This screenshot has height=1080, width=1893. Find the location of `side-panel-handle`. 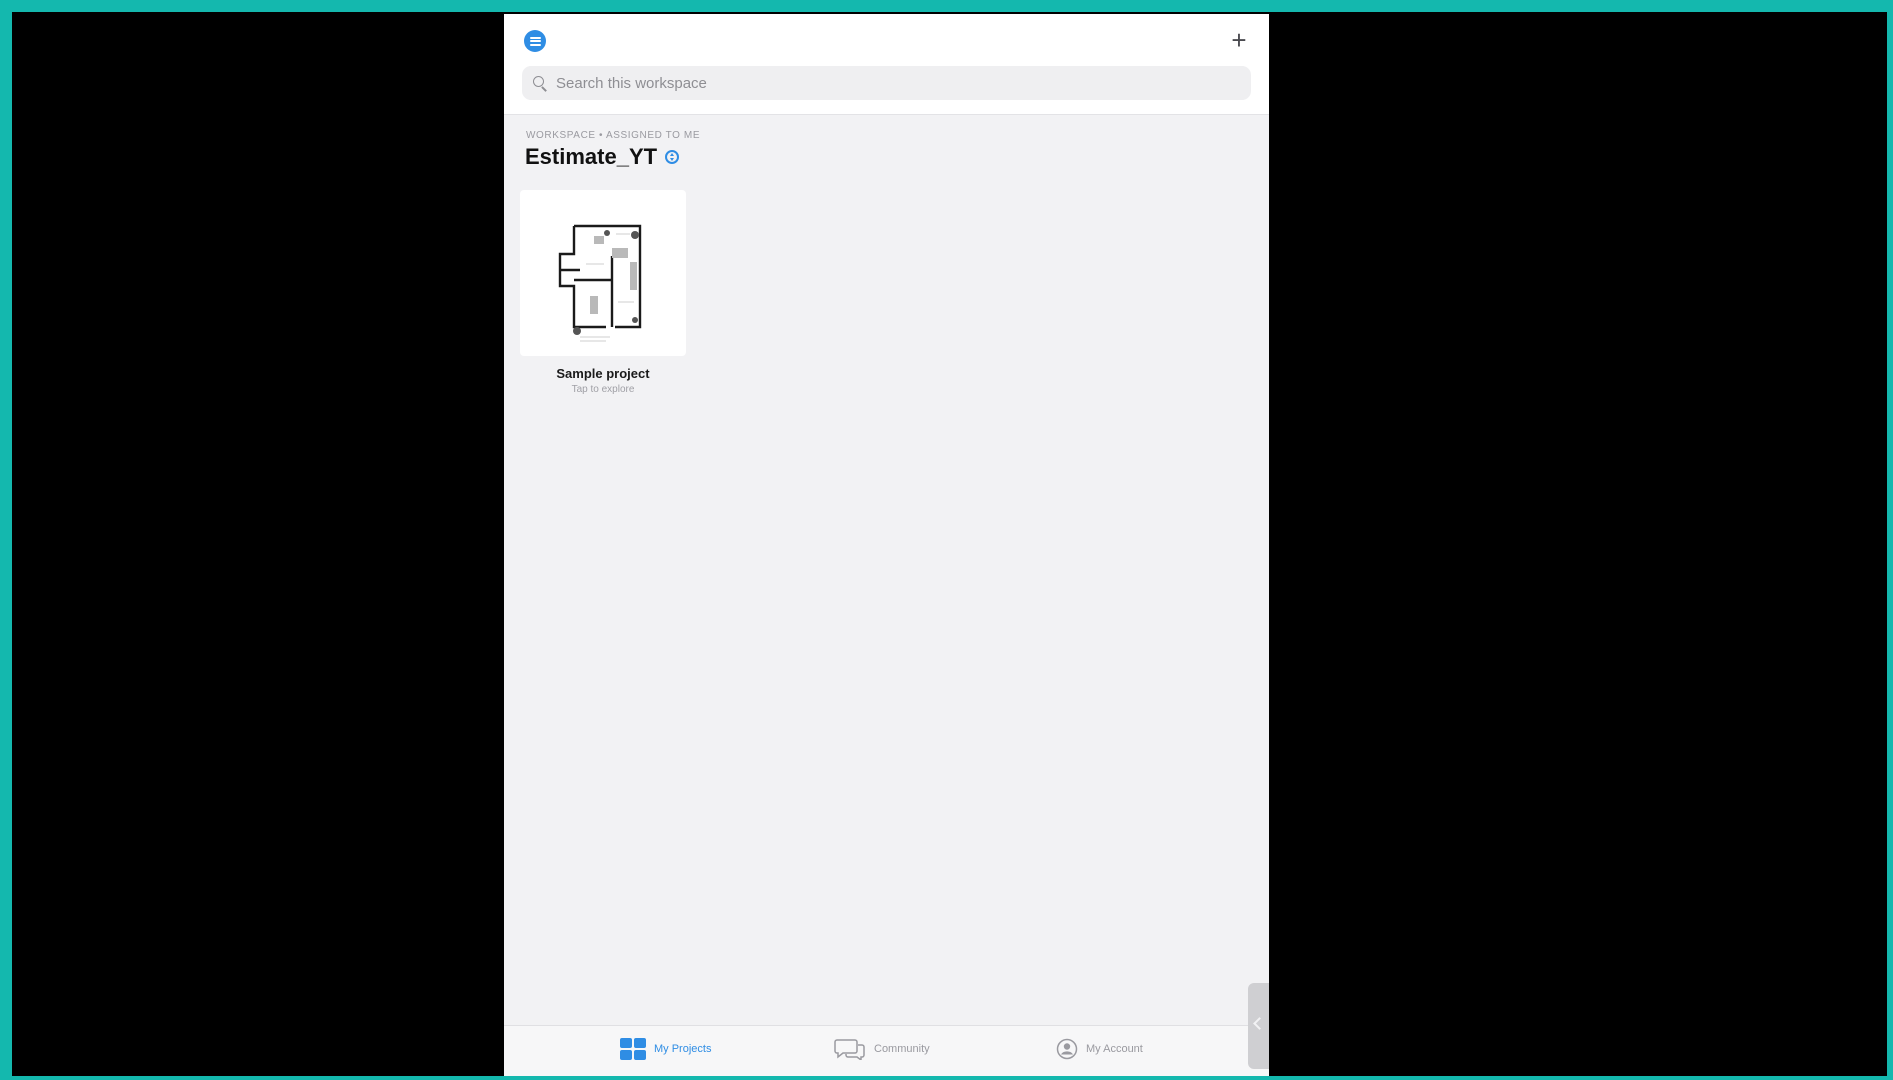

side-panel-handle is located at coordinates (1258, 1026).